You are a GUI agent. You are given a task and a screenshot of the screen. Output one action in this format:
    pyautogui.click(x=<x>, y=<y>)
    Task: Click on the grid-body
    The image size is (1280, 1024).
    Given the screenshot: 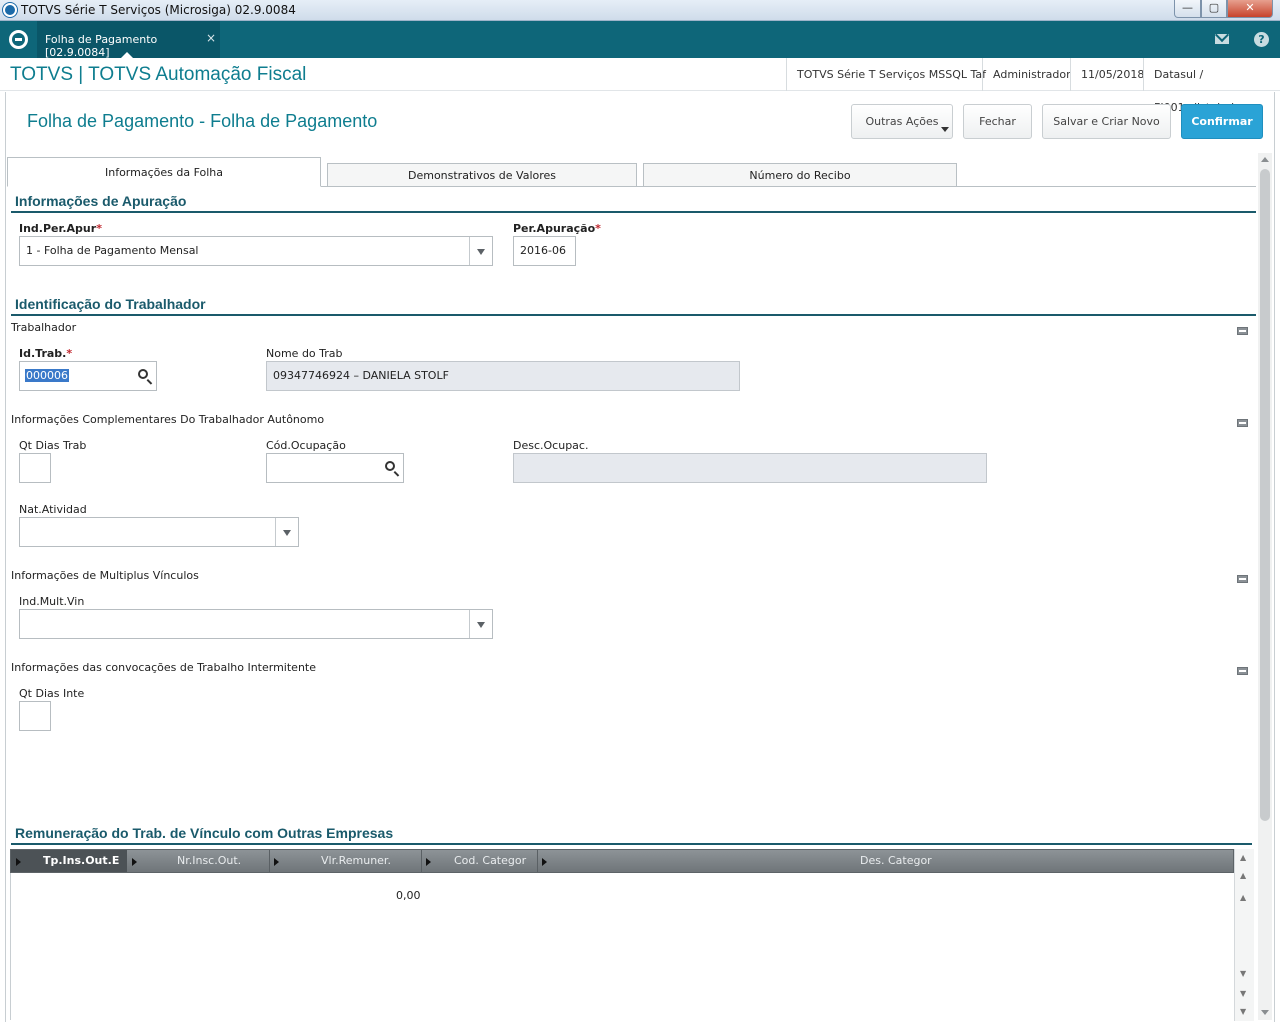 What is the action you would take?
    pyautogui.click(x=622, y=946)
    